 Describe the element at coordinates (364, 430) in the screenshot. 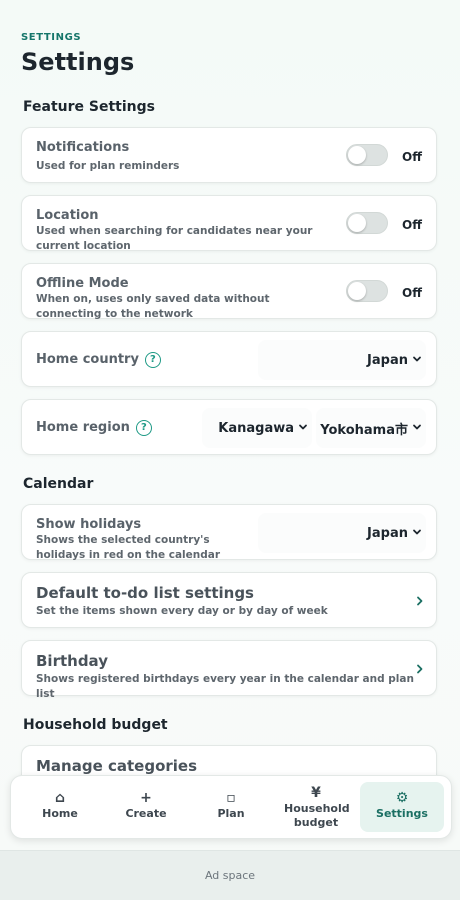

I see `city-value: Yokohama市` at that location.